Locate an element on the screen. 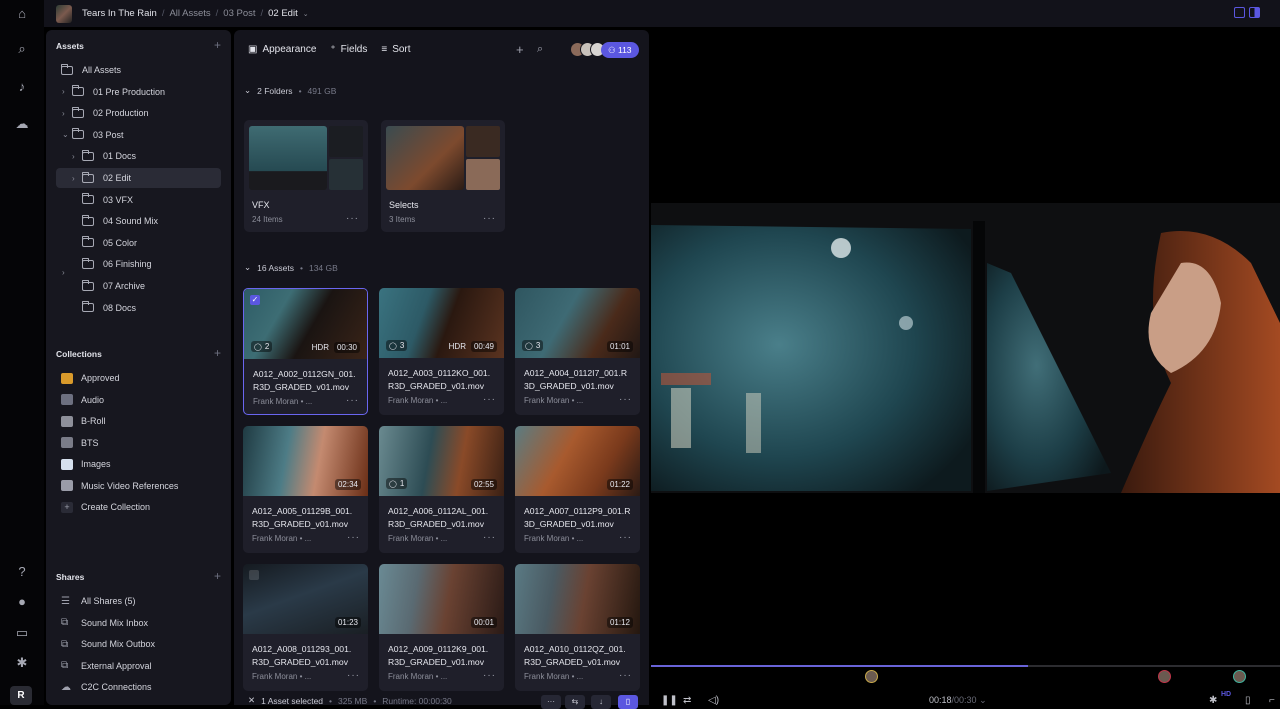  pause-icon: ❚❚ is located at coordinates (669, 700).